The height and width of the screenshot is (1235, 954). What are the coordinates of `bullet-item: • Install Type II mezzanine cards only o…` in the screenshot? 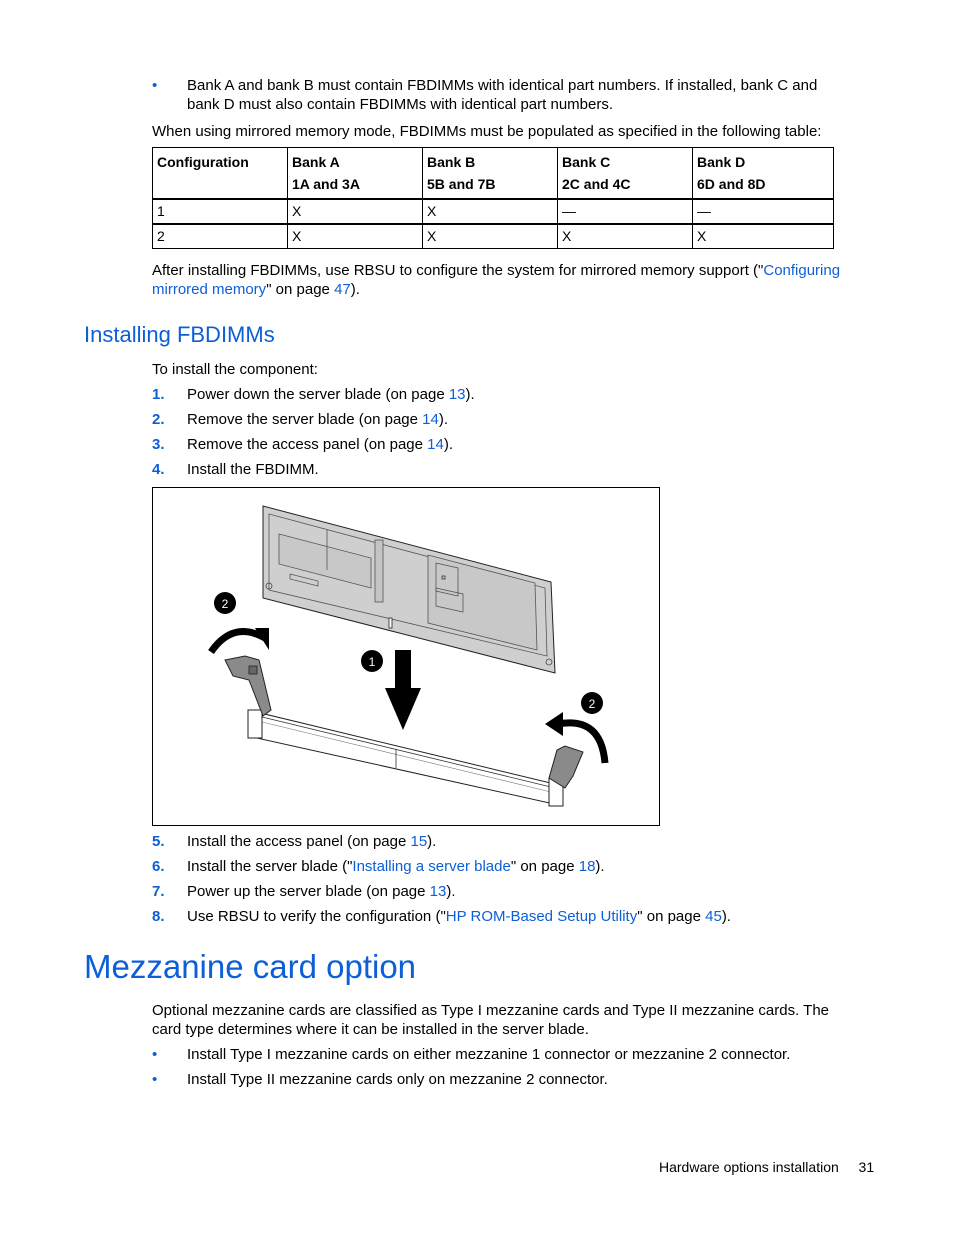 It's located at (502, 1079).